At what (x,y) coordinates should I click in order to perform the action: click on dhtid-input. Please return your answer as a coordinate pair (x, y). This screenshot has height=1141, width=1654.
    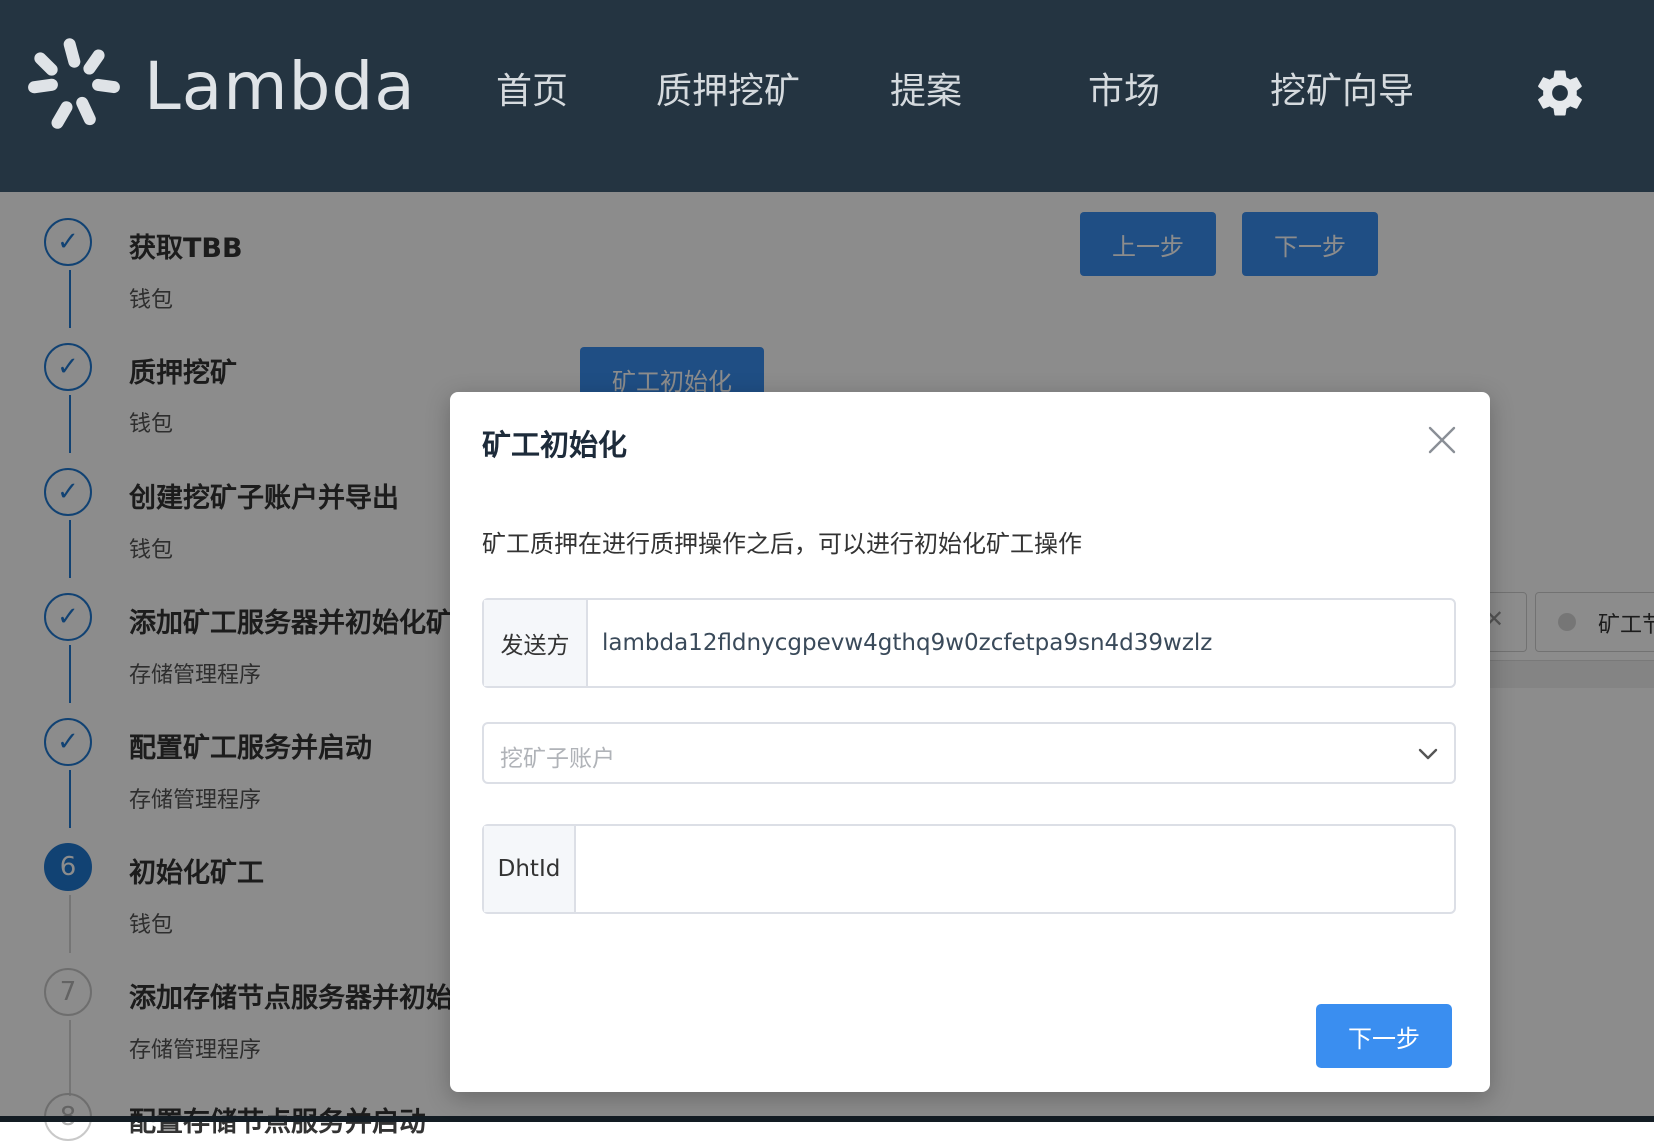
    Looking at the image, I should click on (1015, 869).